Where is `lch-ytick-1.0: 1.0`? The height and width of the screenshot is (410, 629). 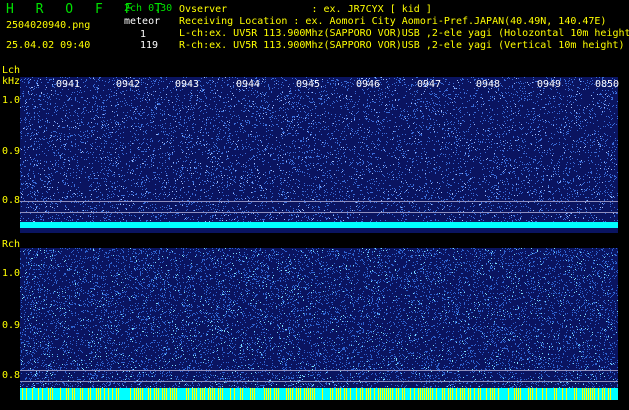
lch-ytick-1.0: 1.0 is located at coordinates (10, 100).